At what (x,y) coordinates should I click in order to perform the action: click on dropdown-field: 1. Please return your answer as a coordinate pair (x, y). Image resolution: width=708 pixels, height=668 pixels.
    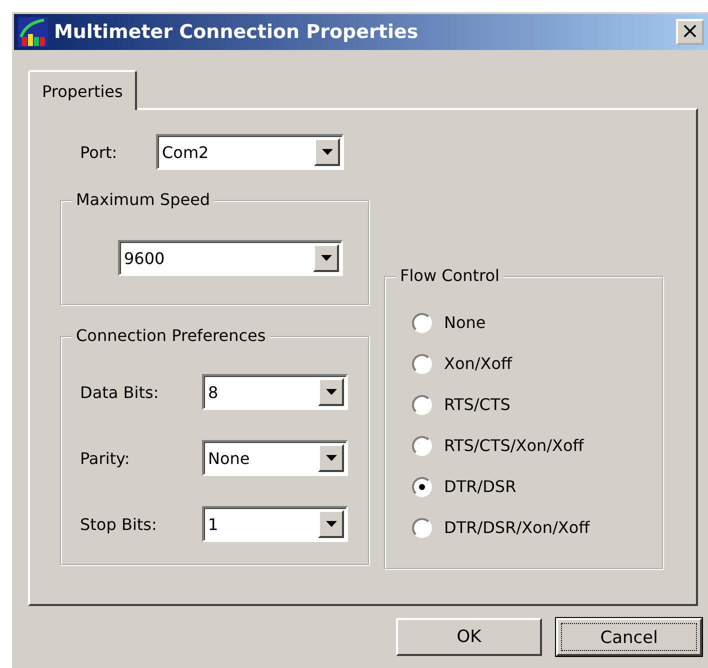
    Looking at the image, I should click on (275, 524).